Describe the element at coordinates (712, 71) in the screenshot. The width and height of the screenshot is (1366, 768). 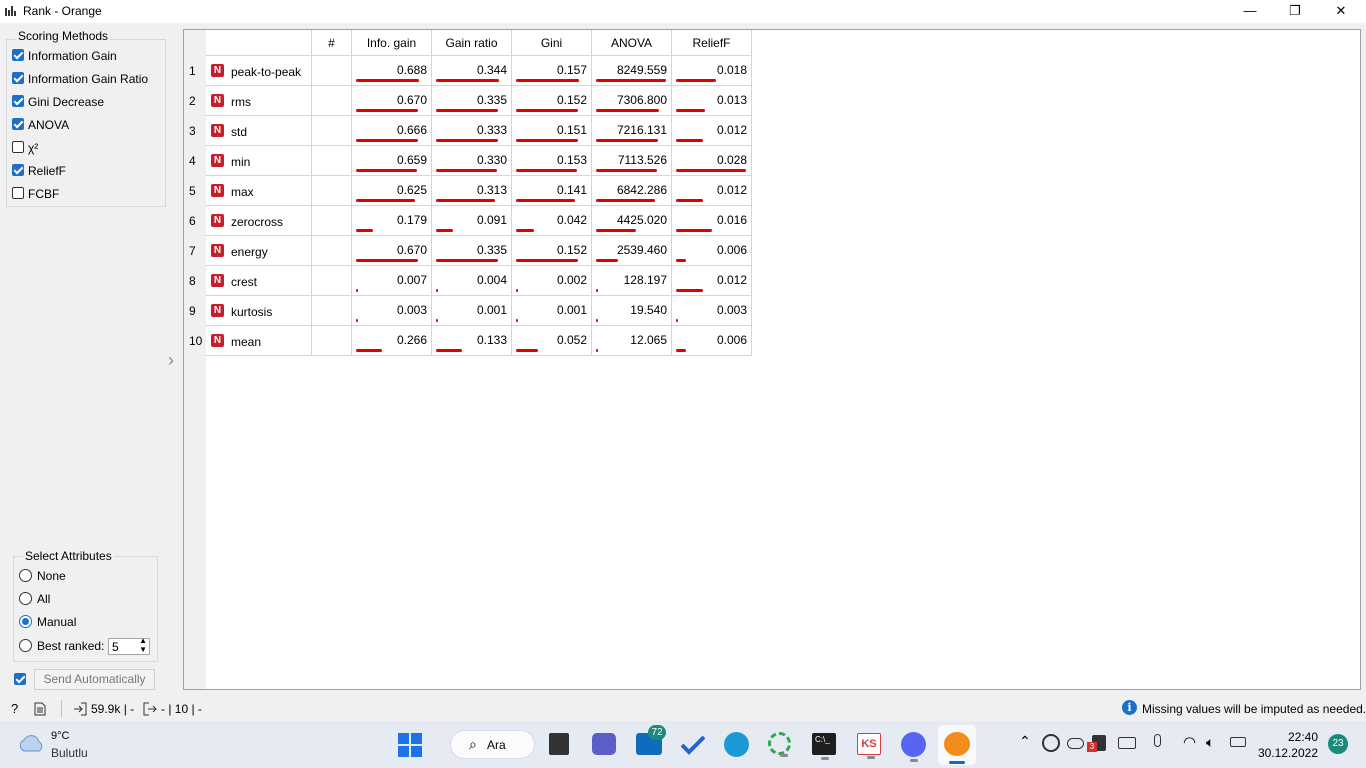
I see `score-cell: 0.018` at that location.